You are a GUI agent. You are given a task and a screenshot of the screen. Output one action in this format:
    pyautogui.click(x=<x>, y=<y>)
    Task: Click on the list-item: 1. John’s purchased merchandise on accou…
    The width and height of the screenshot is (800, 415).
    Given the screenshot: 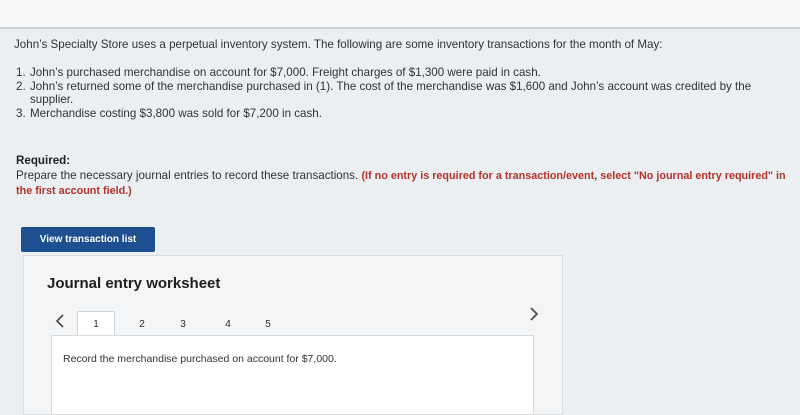 What is the action you would take?
    pyautogui.click(x=388, y=73)
    